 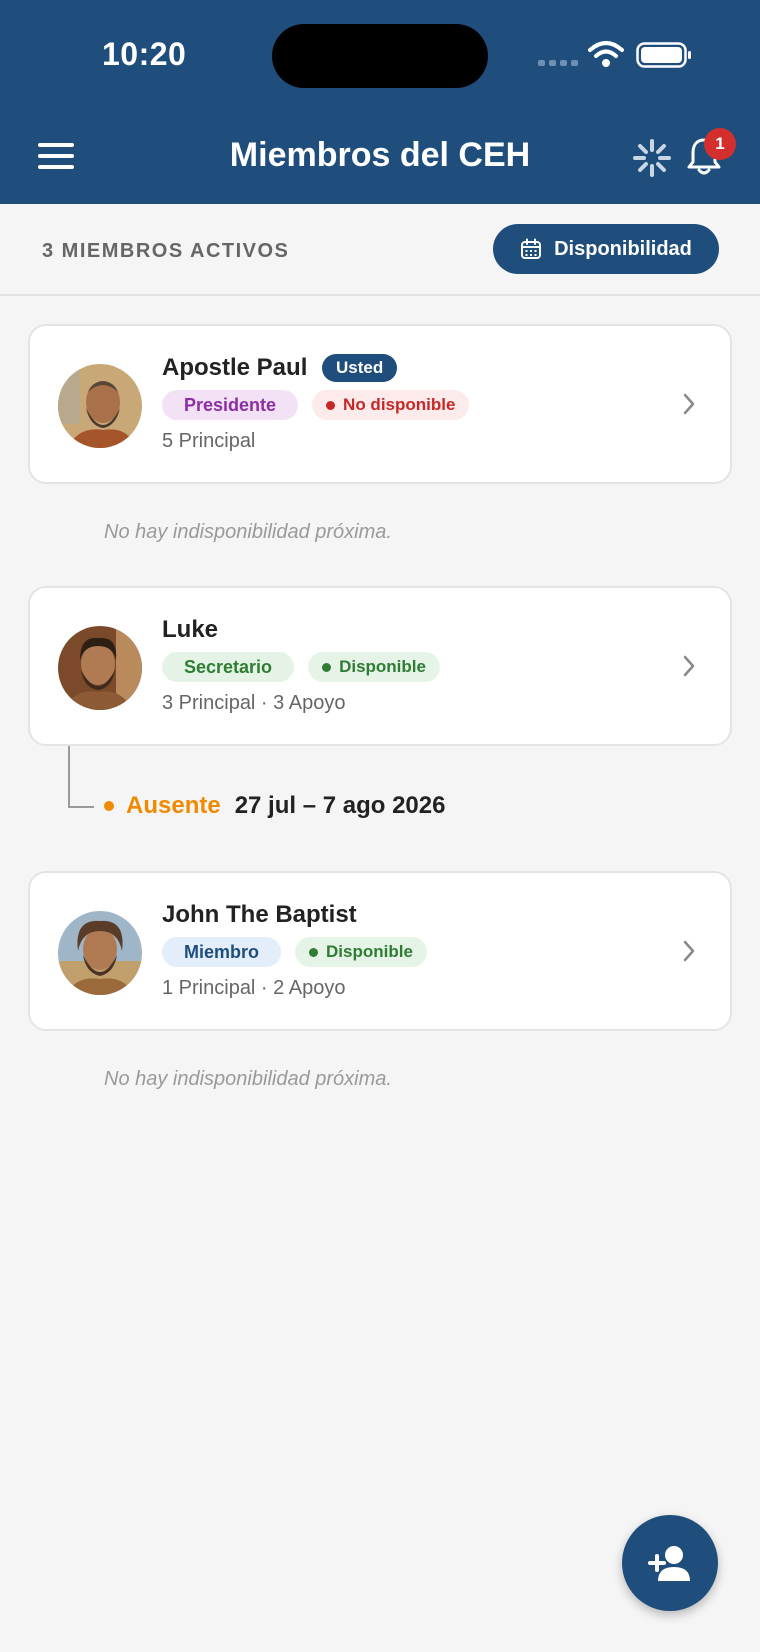 I want to click on add-member-button, so click(x=670, y=1563).